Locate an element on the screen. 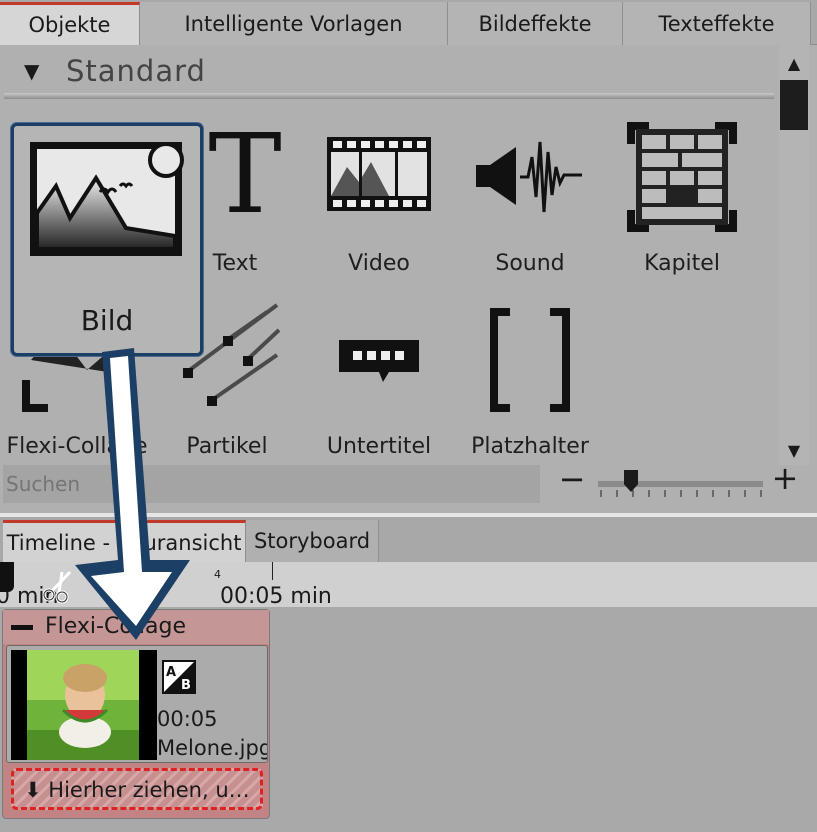 This screenshot has height=832, width=817. collapse-minus-icon is located at coordinates (22, 627).